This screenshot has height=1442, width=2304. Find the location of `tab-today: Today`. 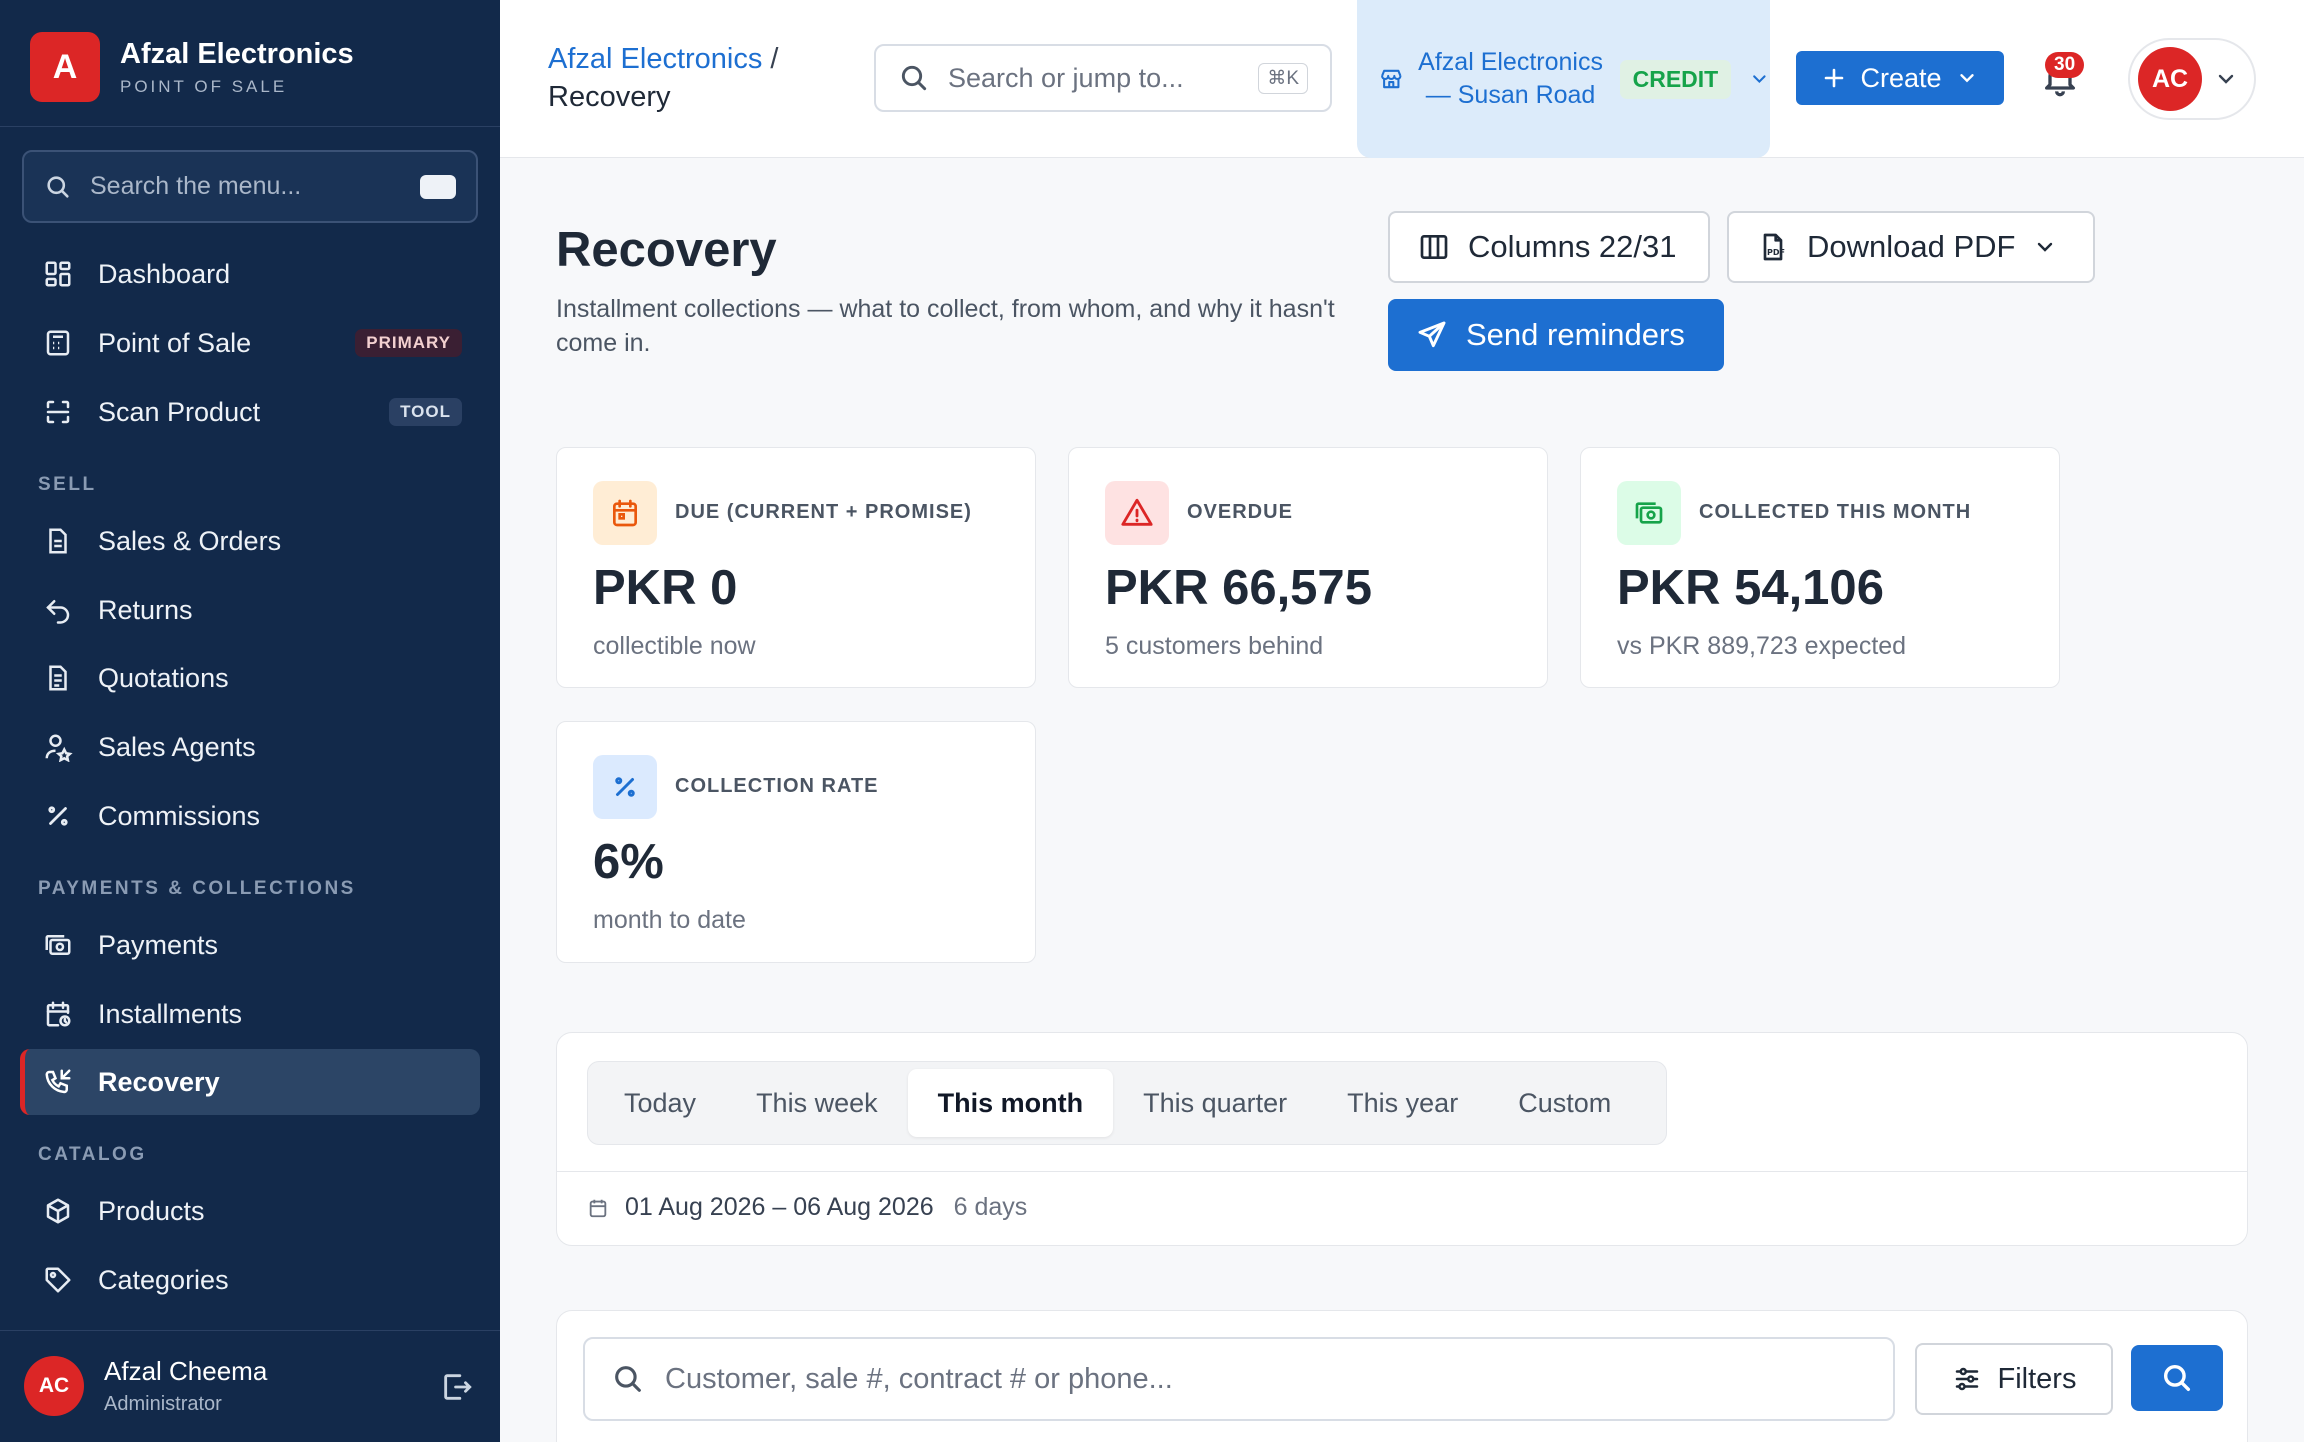

tab-today: Today is located at coordinates (660, 1103).